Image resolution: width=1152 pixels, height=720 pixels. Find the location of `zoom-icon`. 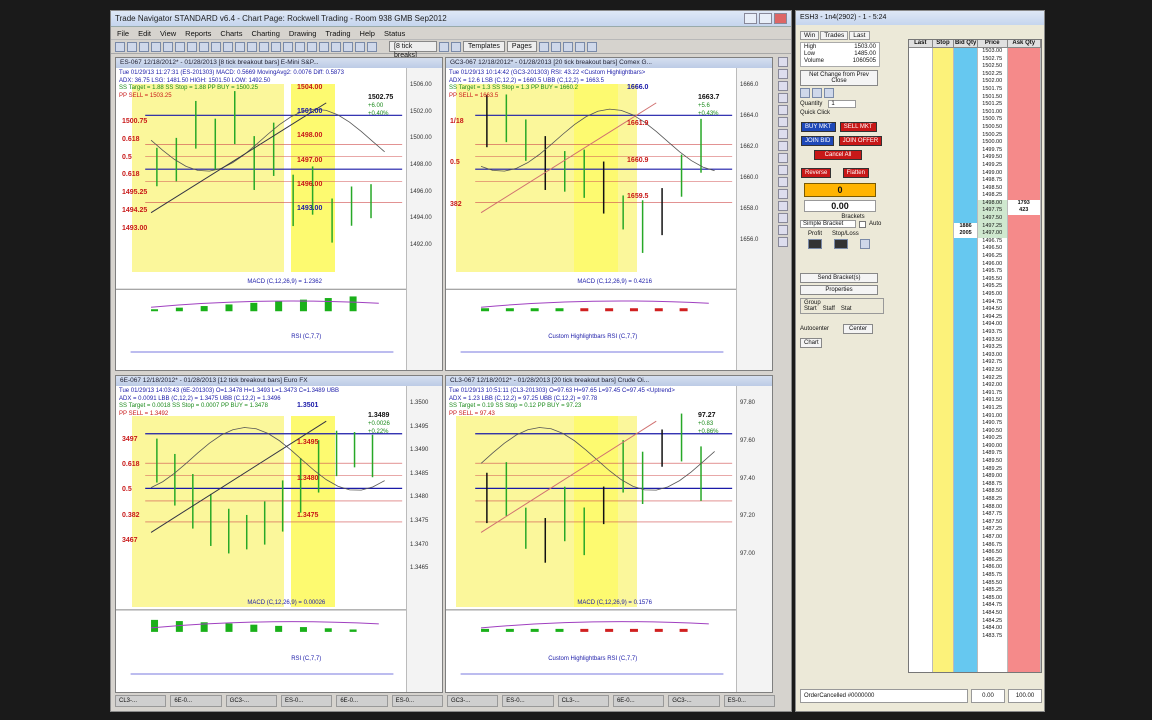

zoom-icon is located at coordinates (168, 46).